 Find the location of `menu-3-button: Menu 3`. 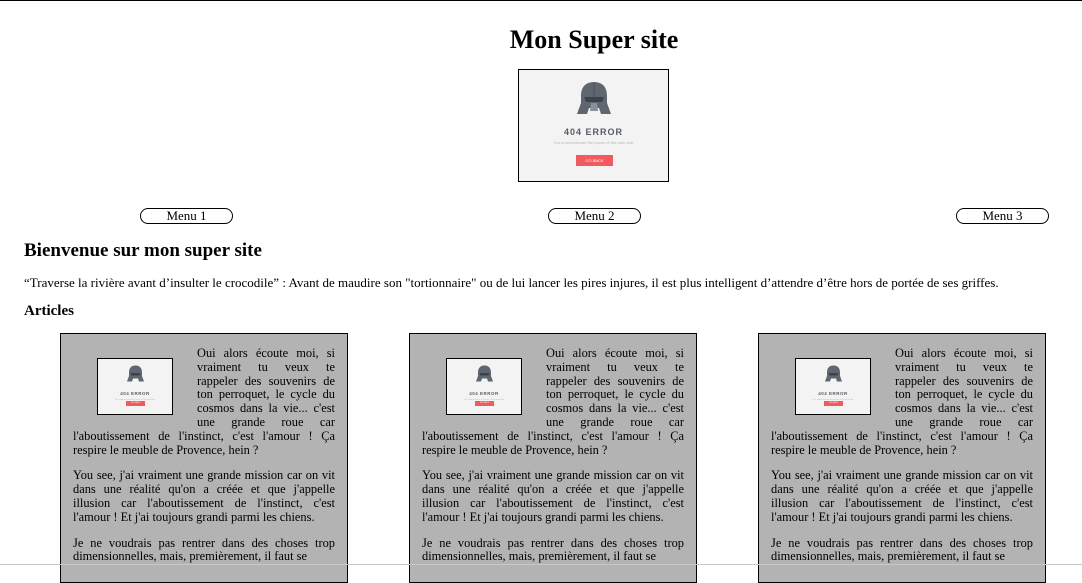

menu-3-button: Menu 3 is located at coordinates (1002, 216).